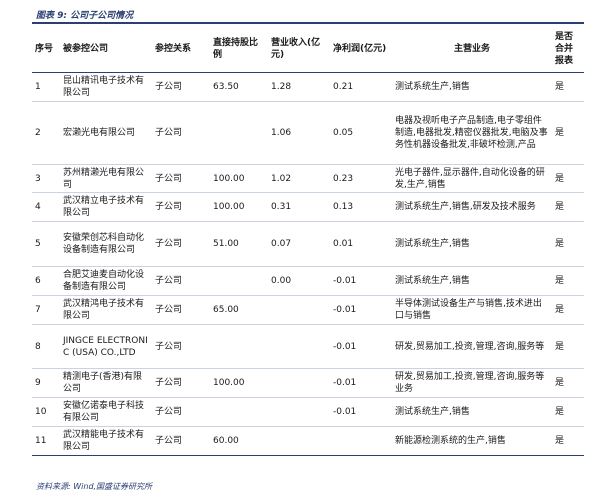 This screenshot has width=600, height=500. I want to click on figure-title: 图表 9: 公司子公司情况, so click(85, 16).